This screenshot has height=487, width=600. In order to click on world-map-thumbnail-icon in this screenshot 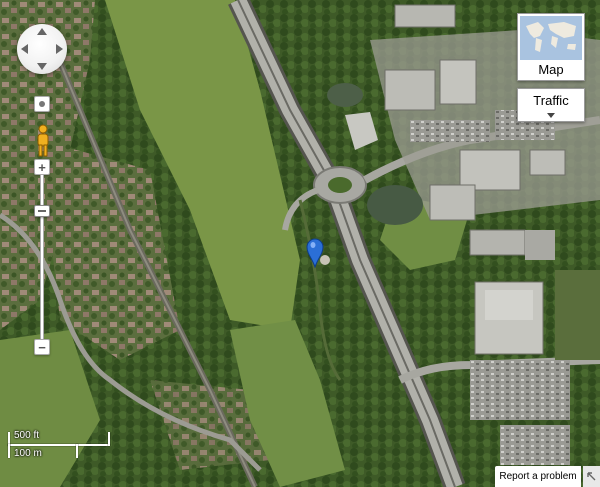, I will do `click(551, 38)`.